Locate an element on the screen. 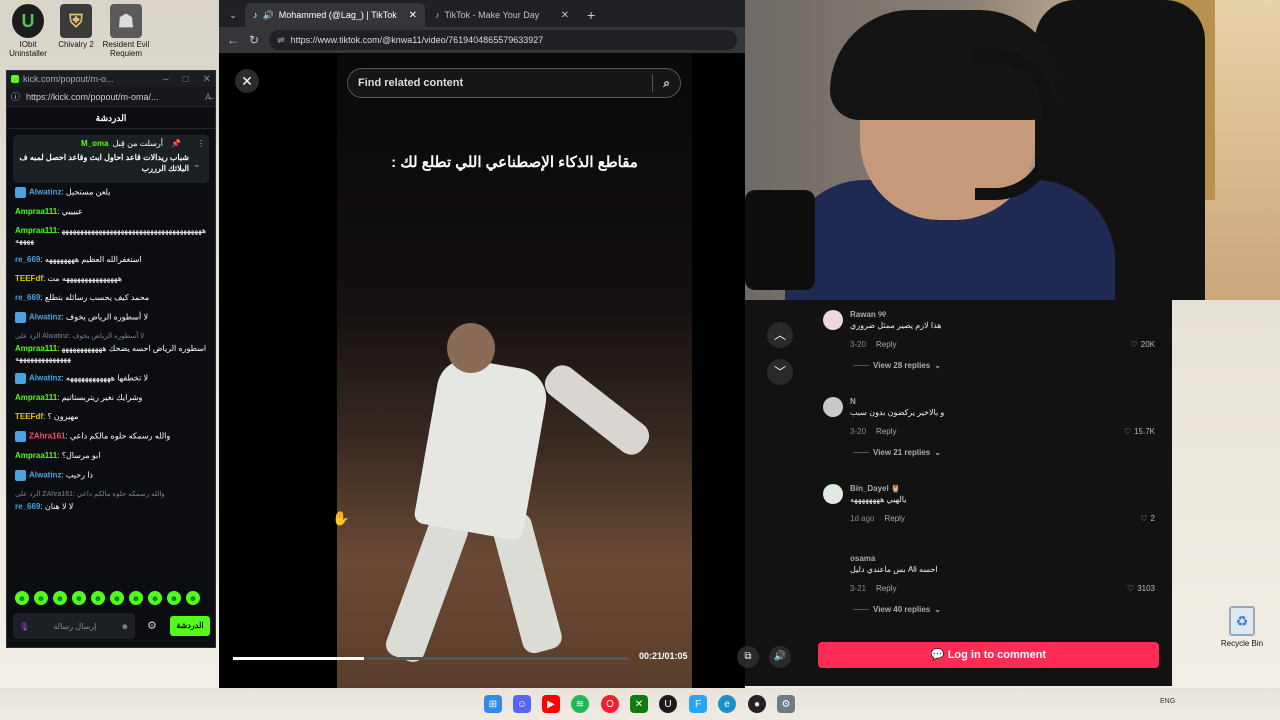  comment-author: N is located at coordinates (853, 401).